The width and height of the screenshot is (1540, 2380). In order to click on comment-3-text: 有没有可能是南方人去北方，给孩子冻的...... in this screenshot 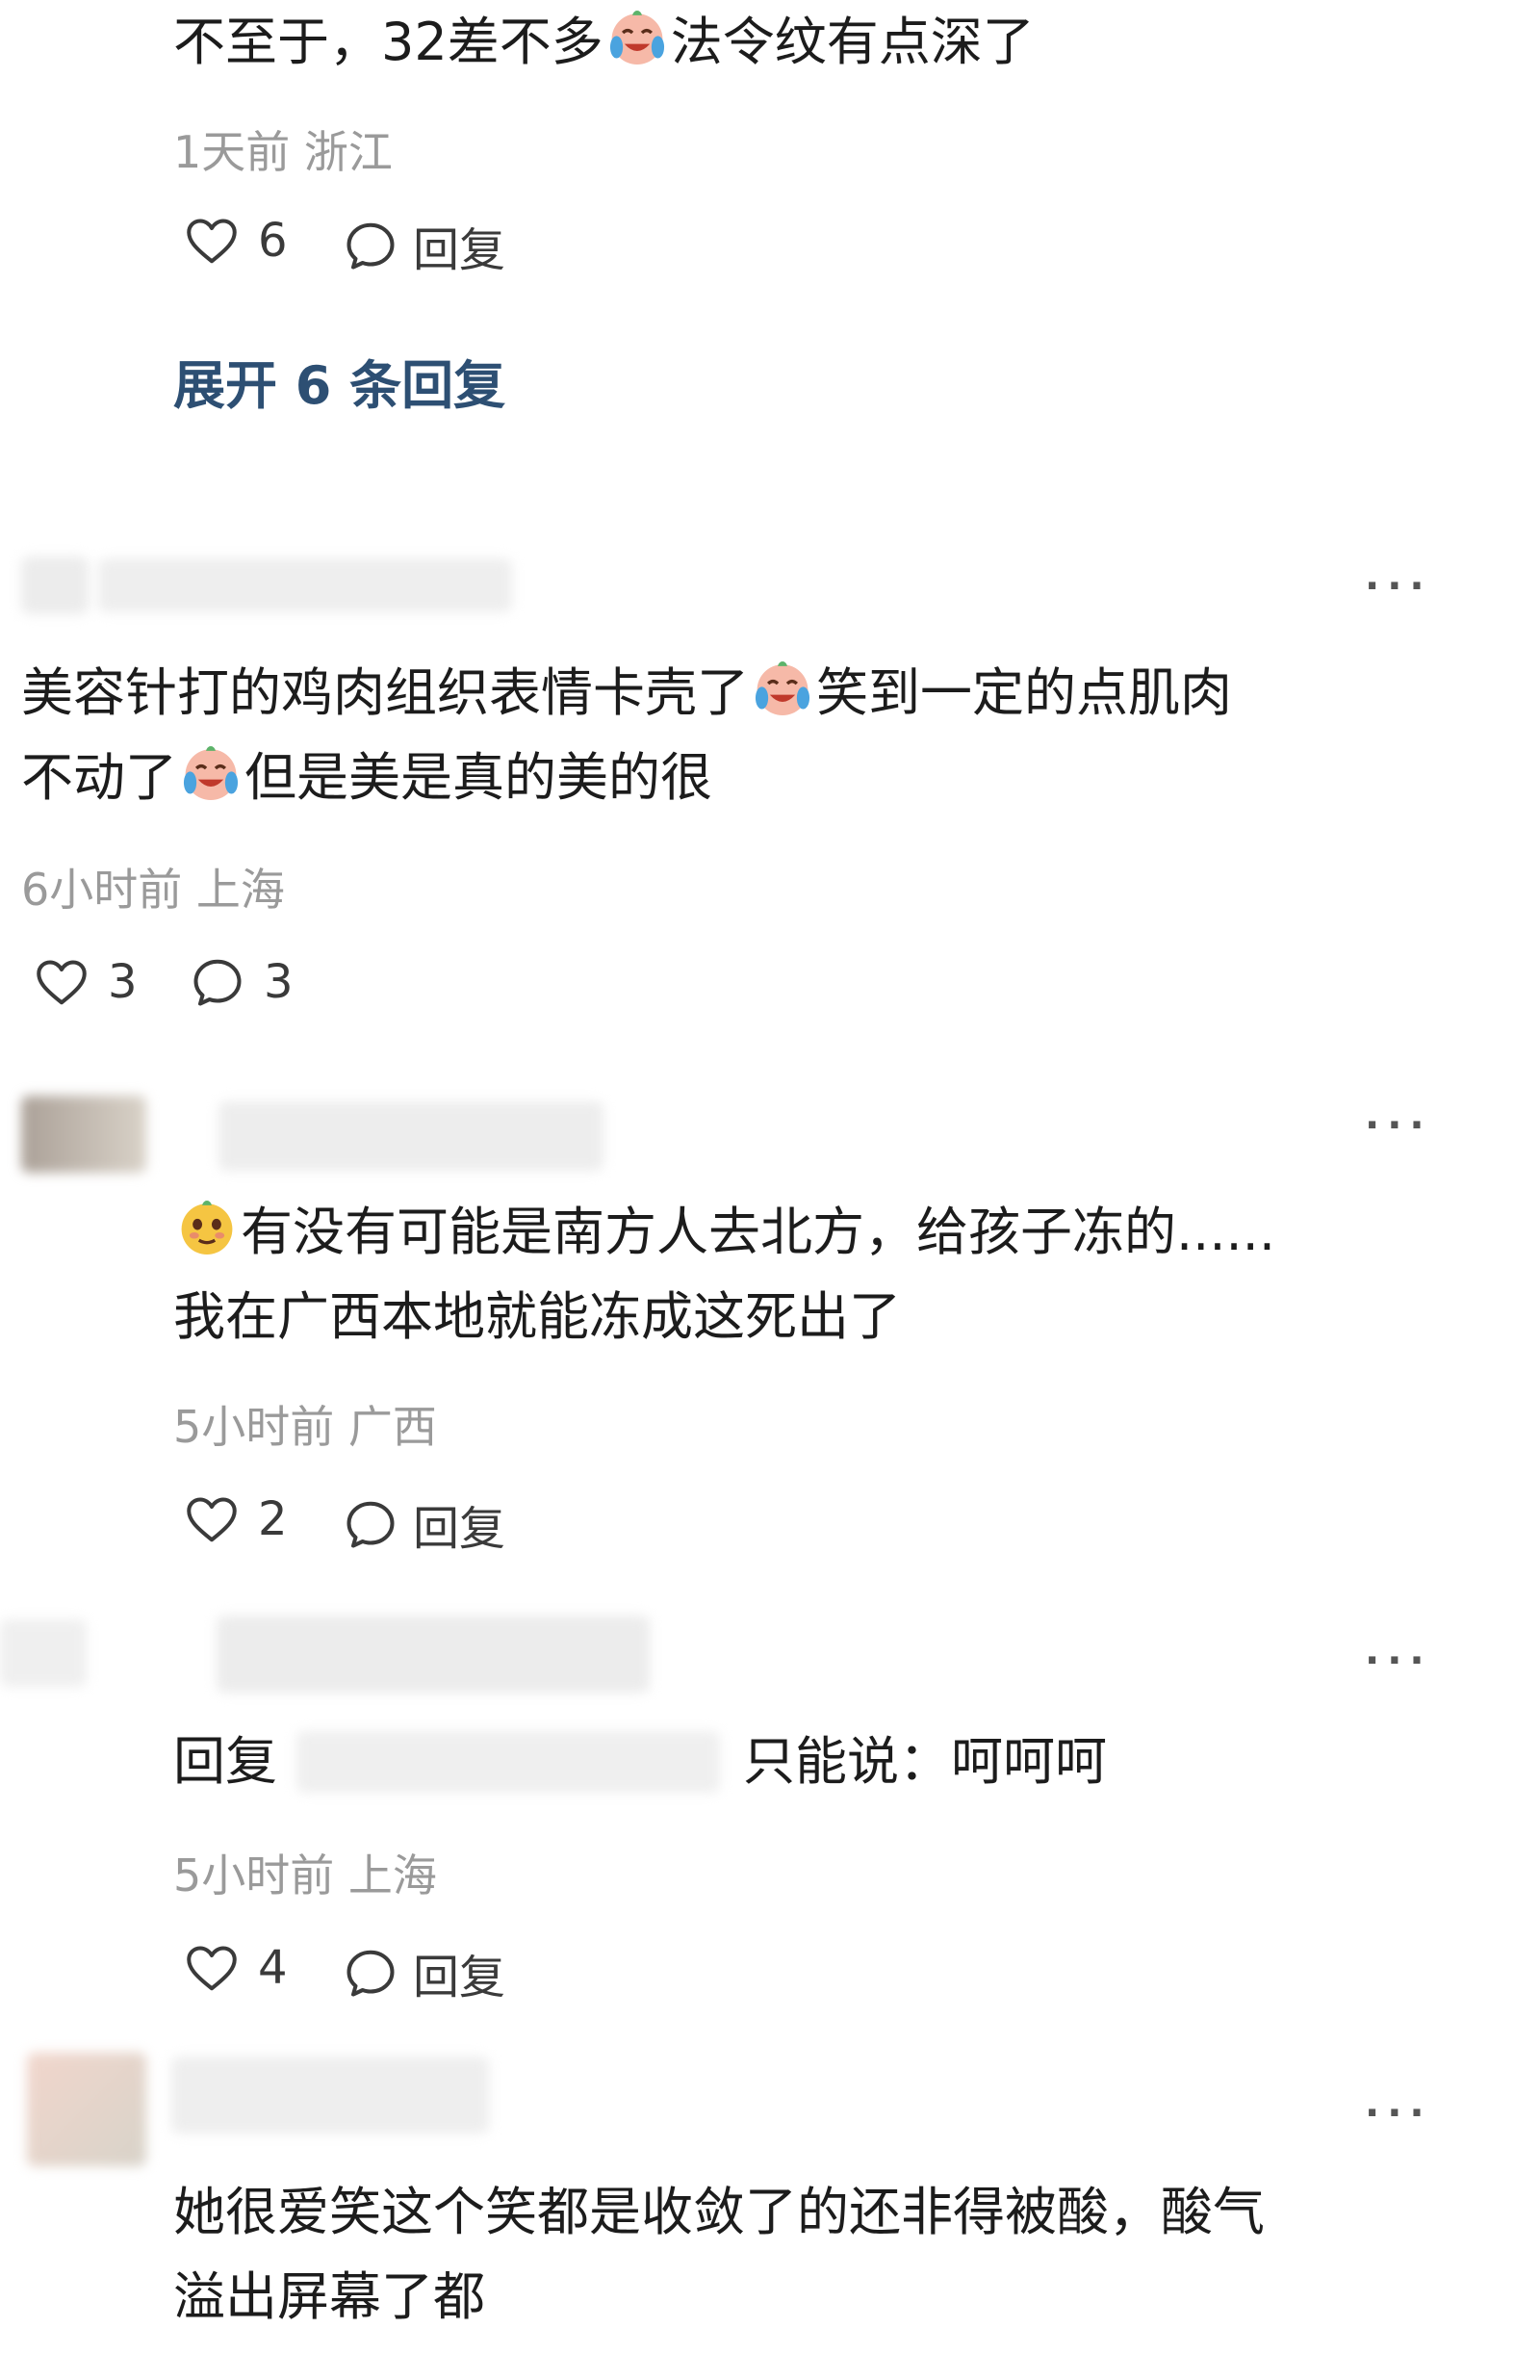, I will do `click(758, 1232)`.